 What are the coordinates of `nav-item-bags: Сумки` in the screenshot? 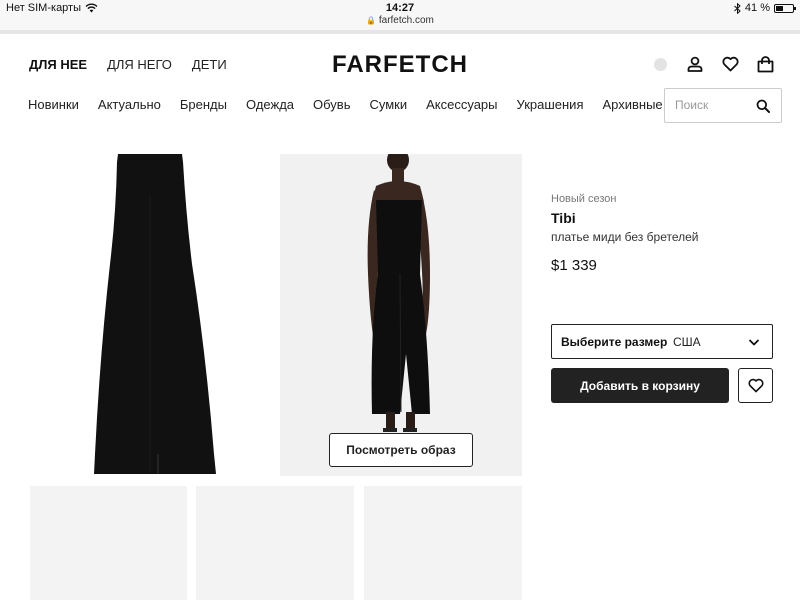 It's located at (388, 104).